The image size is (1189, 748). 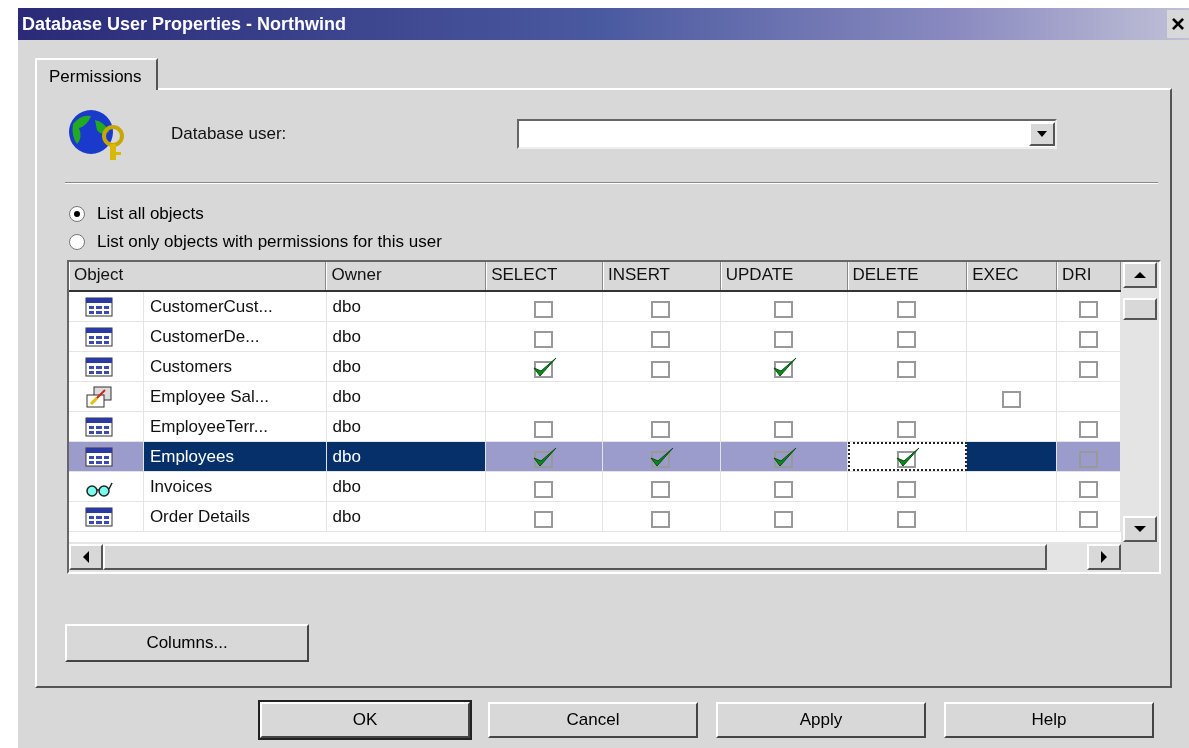 I want to click on table-row: Customers dbo, so click(x=595, y=367).